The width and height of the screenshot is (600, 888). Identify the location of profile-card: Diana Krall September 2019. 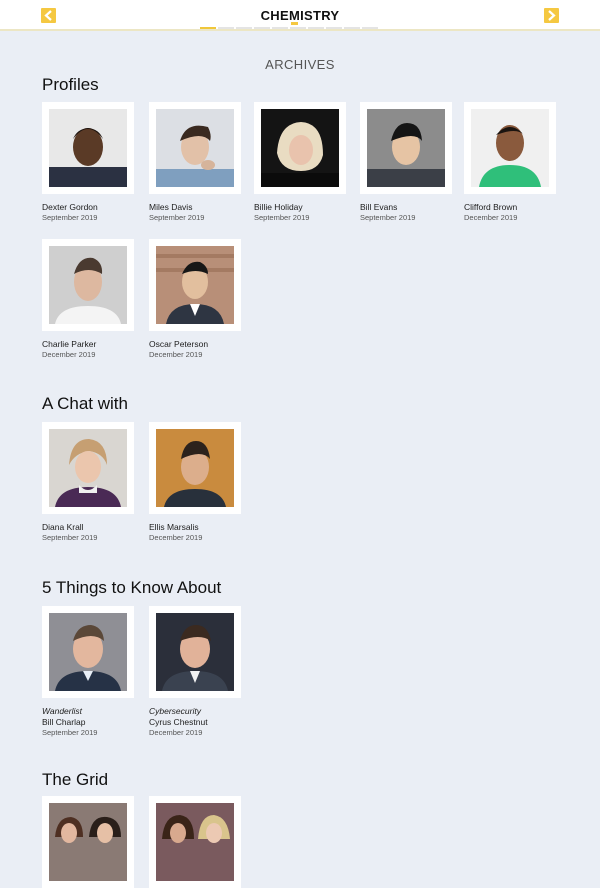
(88, 482).